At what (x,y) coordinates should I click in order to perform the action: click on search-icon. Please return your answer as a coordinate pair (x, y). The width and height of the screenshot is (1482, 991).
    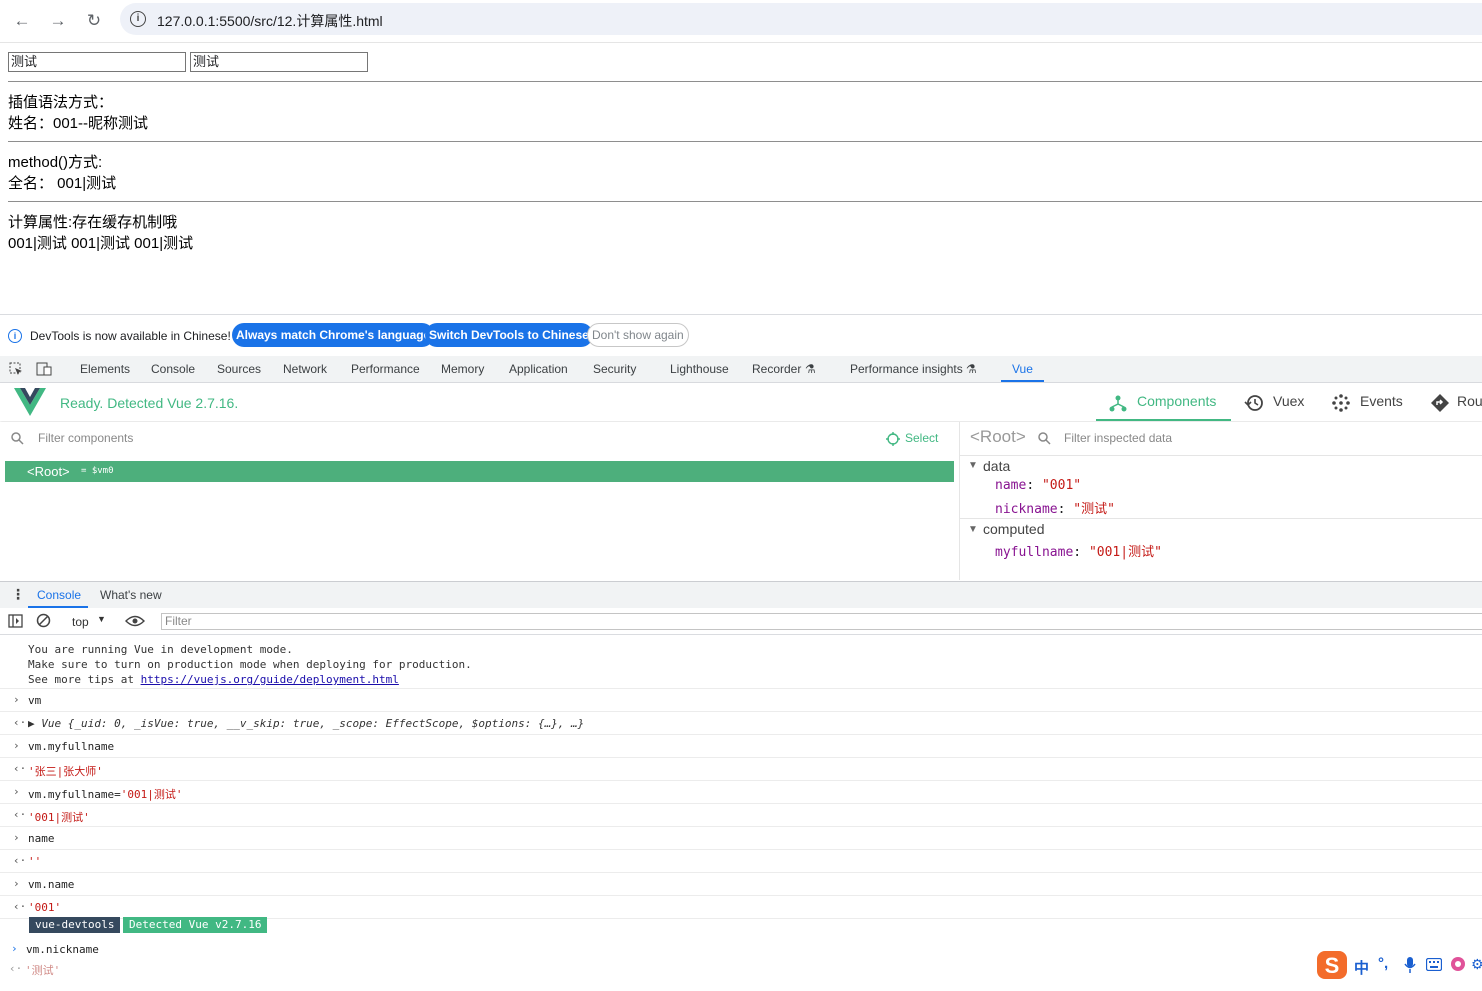
    Looking at the image, I should click on (1044, 438).